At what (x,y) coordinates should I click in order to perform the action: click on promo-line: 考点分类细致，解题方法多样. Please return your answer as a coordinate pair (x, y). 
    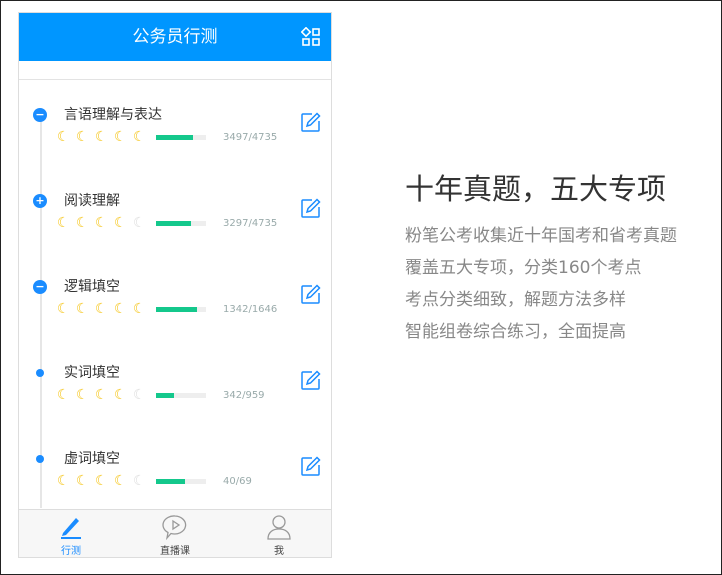
    Looking at the image, I should click on (515, 300).